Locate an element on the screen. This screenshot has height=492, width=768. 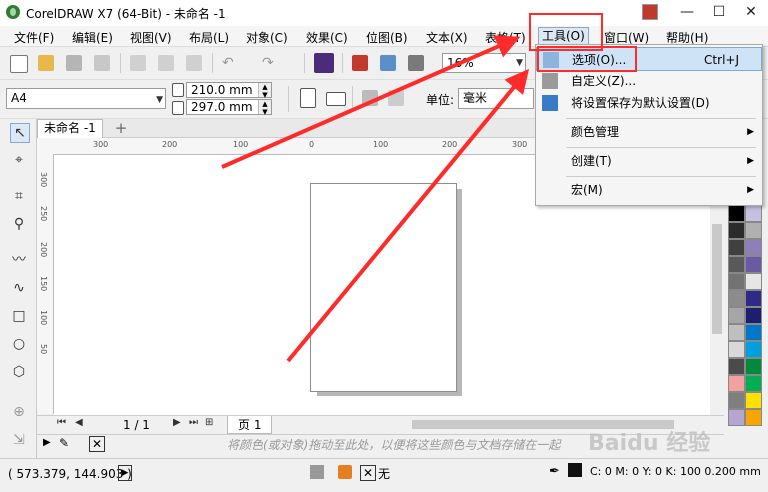
arrow-to-tools-menu is located at coordinates (371, 102).